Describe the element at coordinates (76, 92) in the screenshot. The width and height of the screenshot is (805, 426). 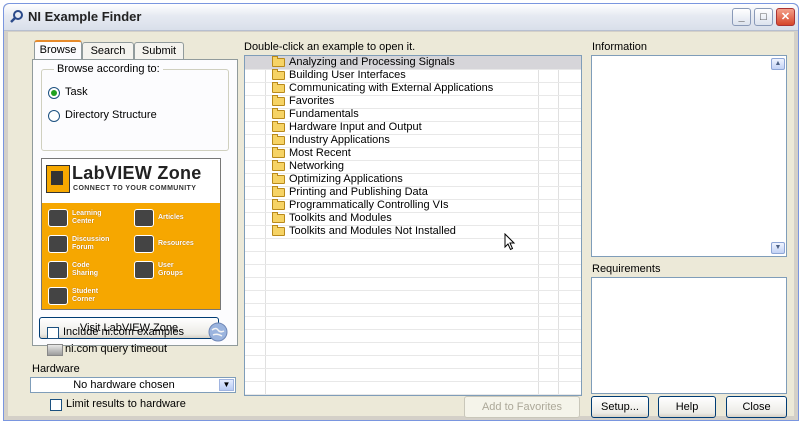
I see `task-radio-label: Task` at that location.